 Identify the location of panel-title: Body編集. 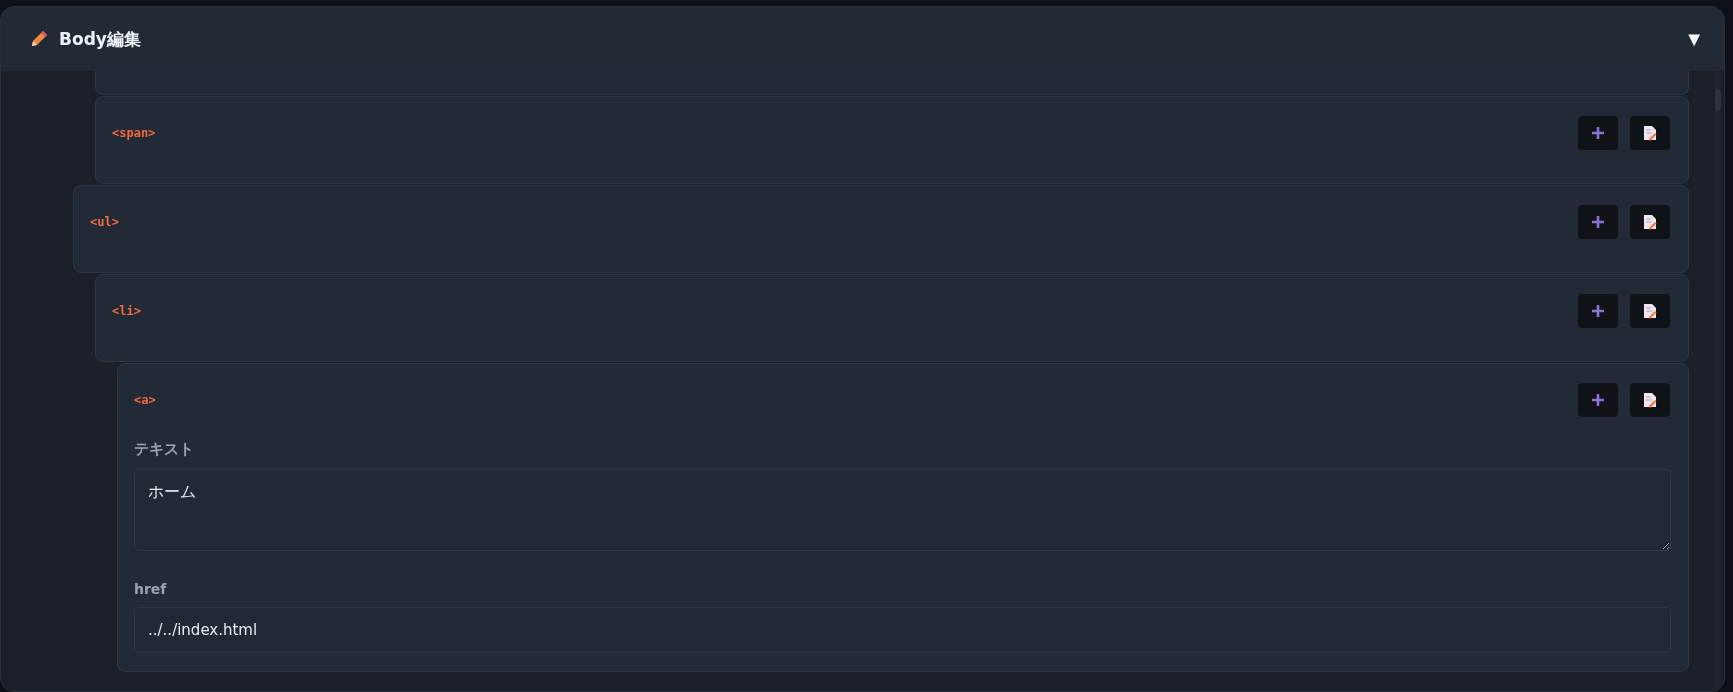
(100, 39).